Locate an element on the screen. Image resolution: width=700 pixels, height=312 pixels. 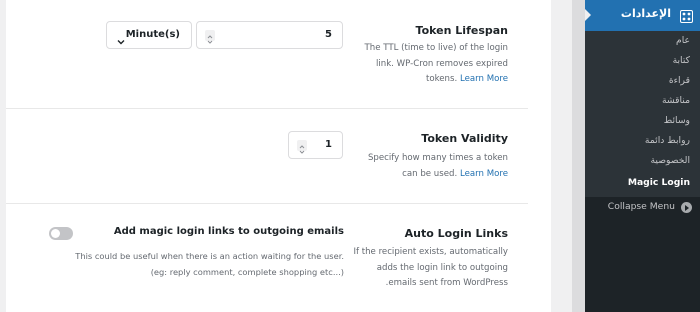
token-validity-learn-more-link: Learn More is located at coordinates (484, 174).